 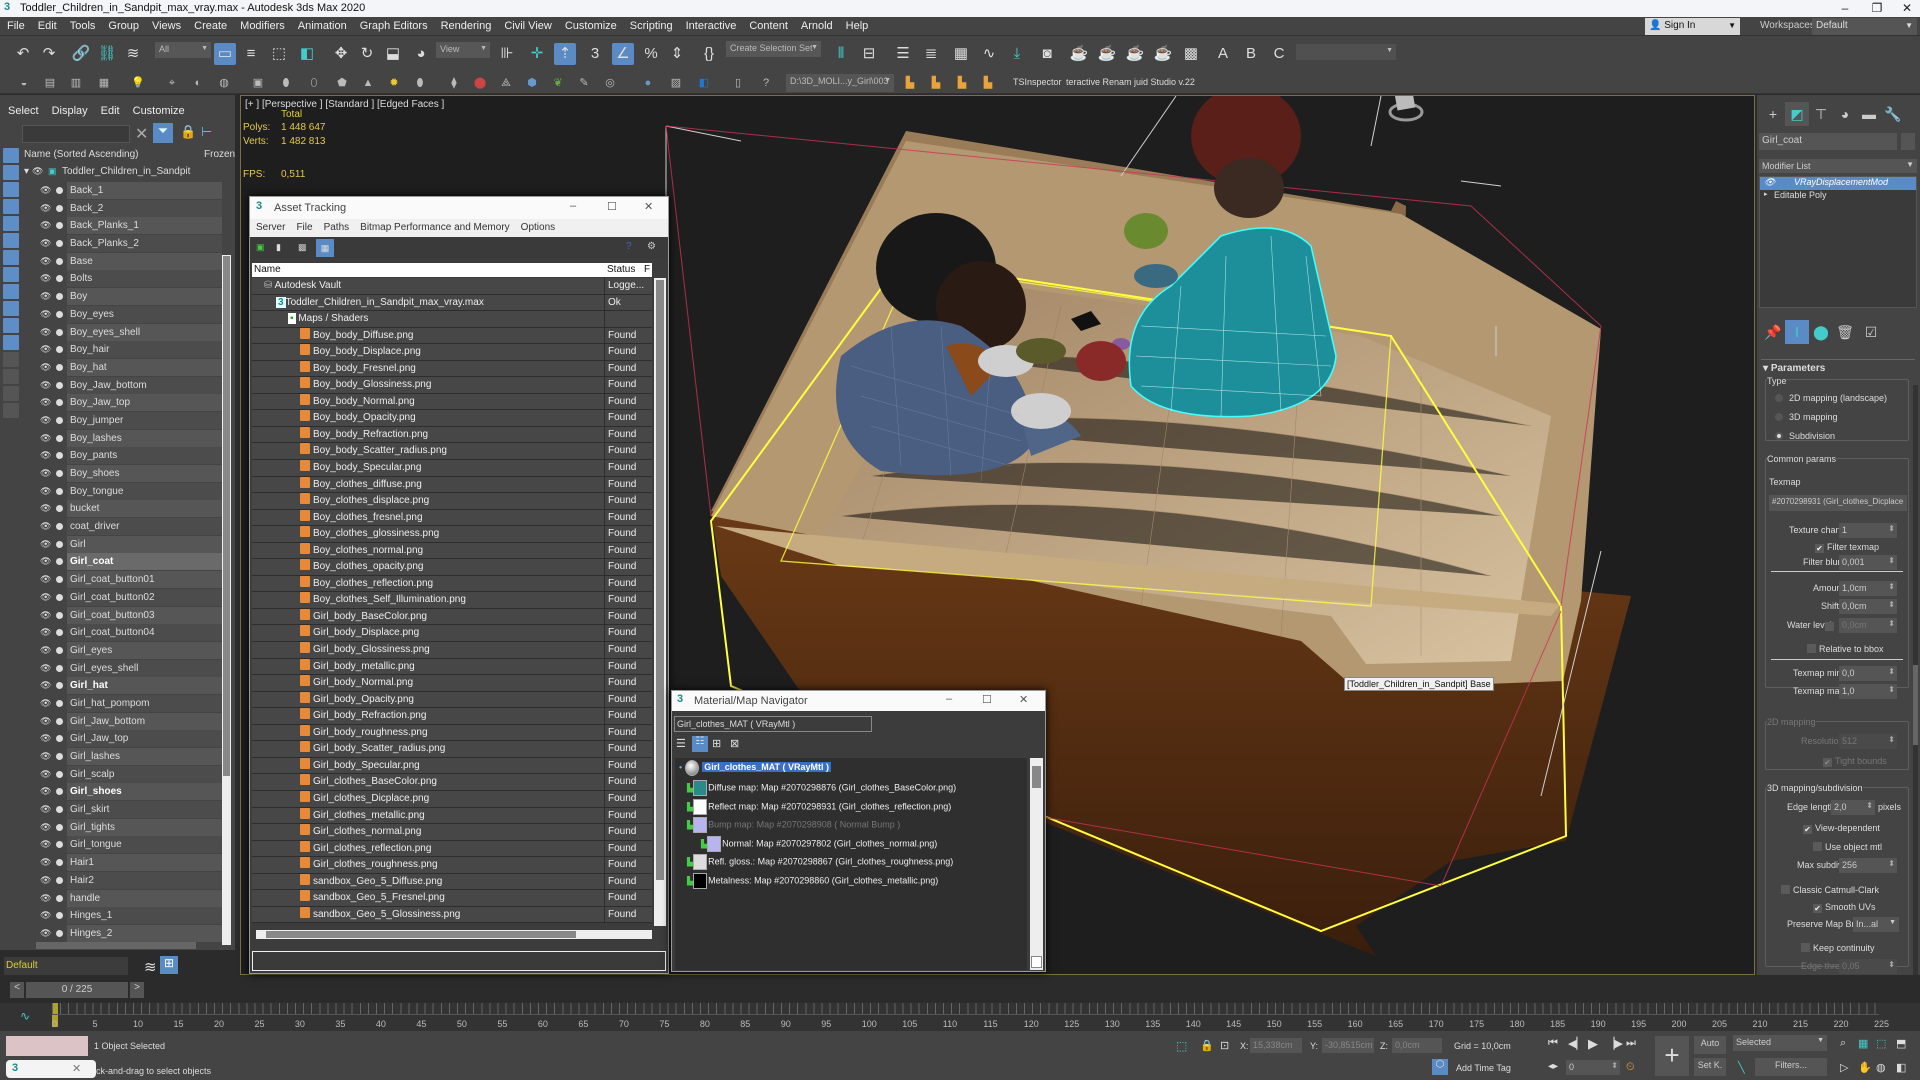 What do you see at coordinates (122, 668) in the screenshot?
I see `object-row: 👁Girl_eyes_shell❄` at bounding box center [122, 668].